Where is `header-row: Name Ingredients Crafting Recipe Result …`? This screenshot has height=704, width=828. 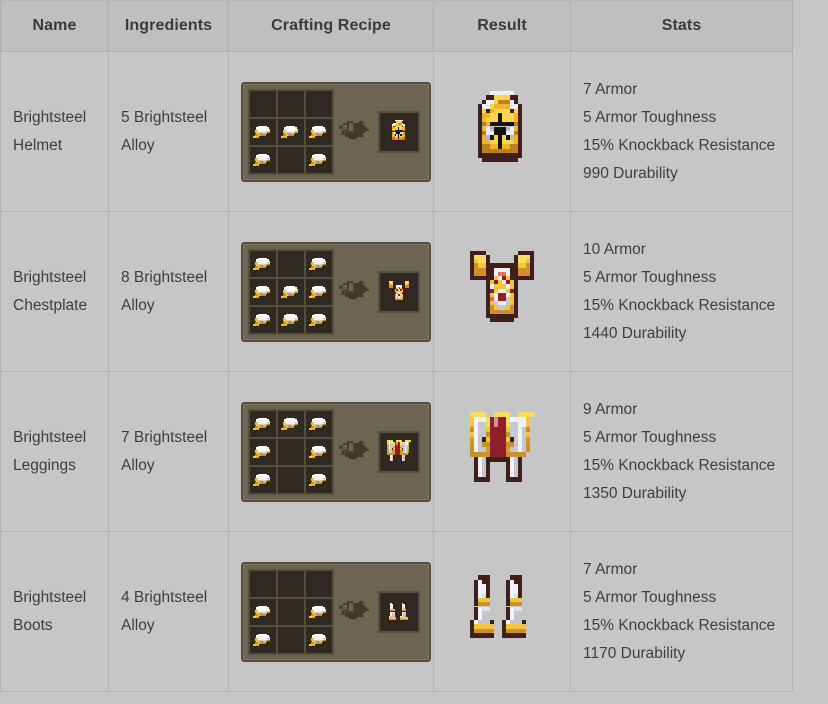 header-row: Name Ingredients Crafting Recipe Result … is located at coordinates (396, 26).